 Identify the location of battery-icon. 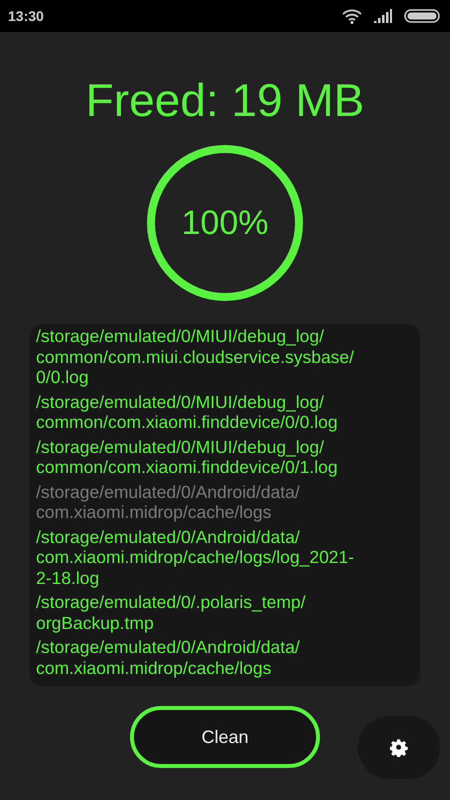
(422, 16).